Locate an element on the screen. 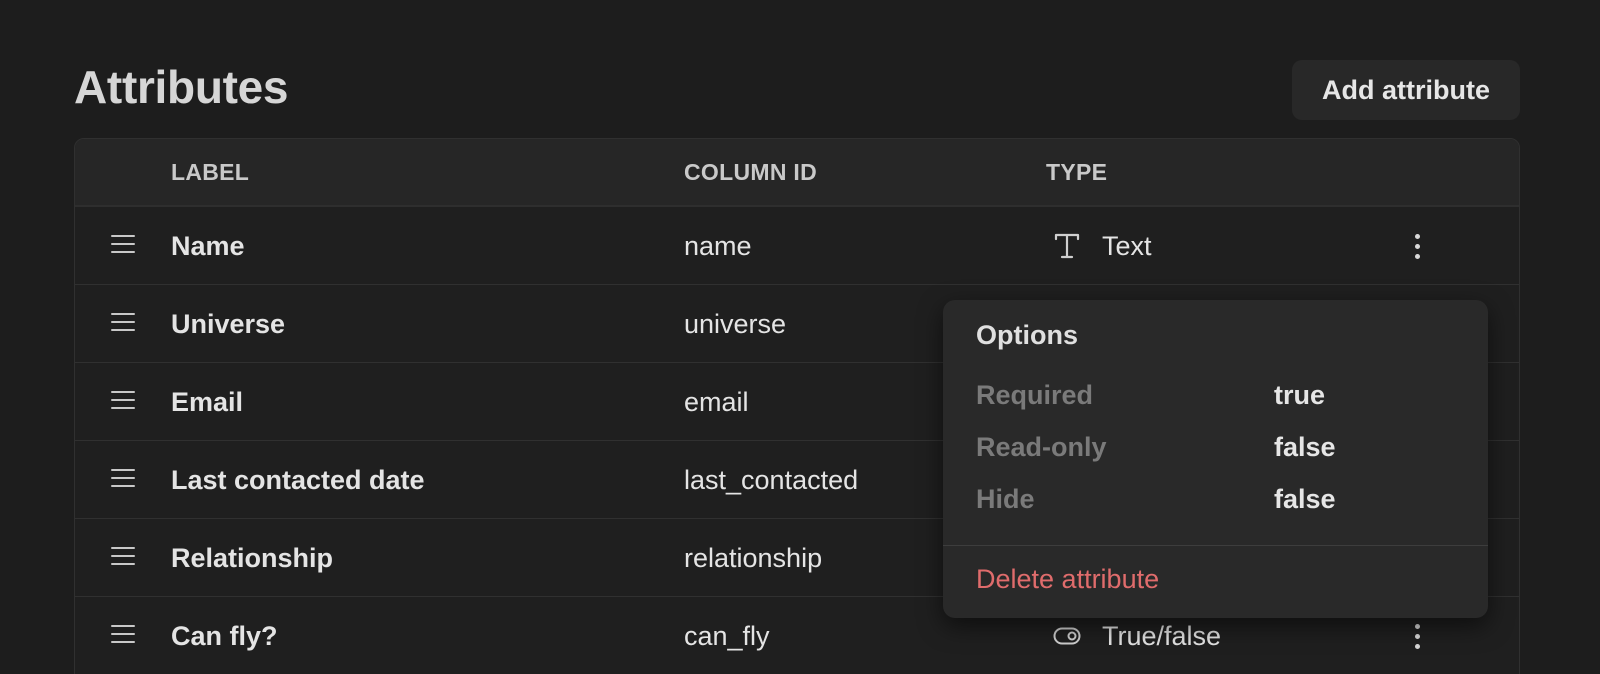 The height and width of the screenshot is (674, 1600). option-key: Required is located at coordinates (1035, 395).